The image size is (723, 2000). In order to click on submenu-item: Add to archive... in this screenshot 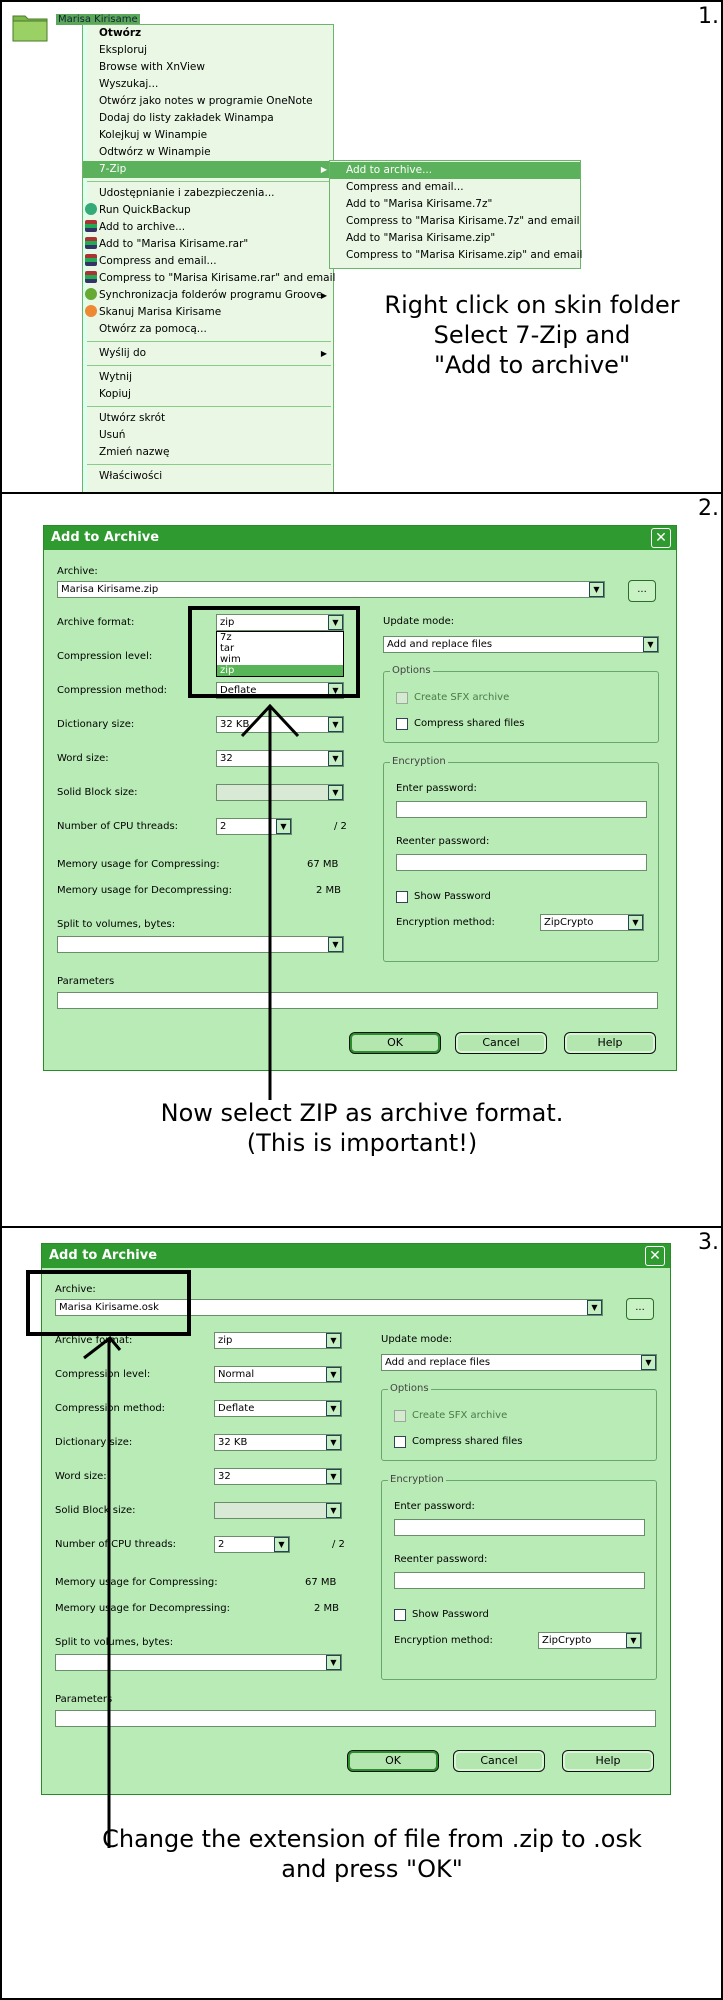, I will do `click(455, 170)`.